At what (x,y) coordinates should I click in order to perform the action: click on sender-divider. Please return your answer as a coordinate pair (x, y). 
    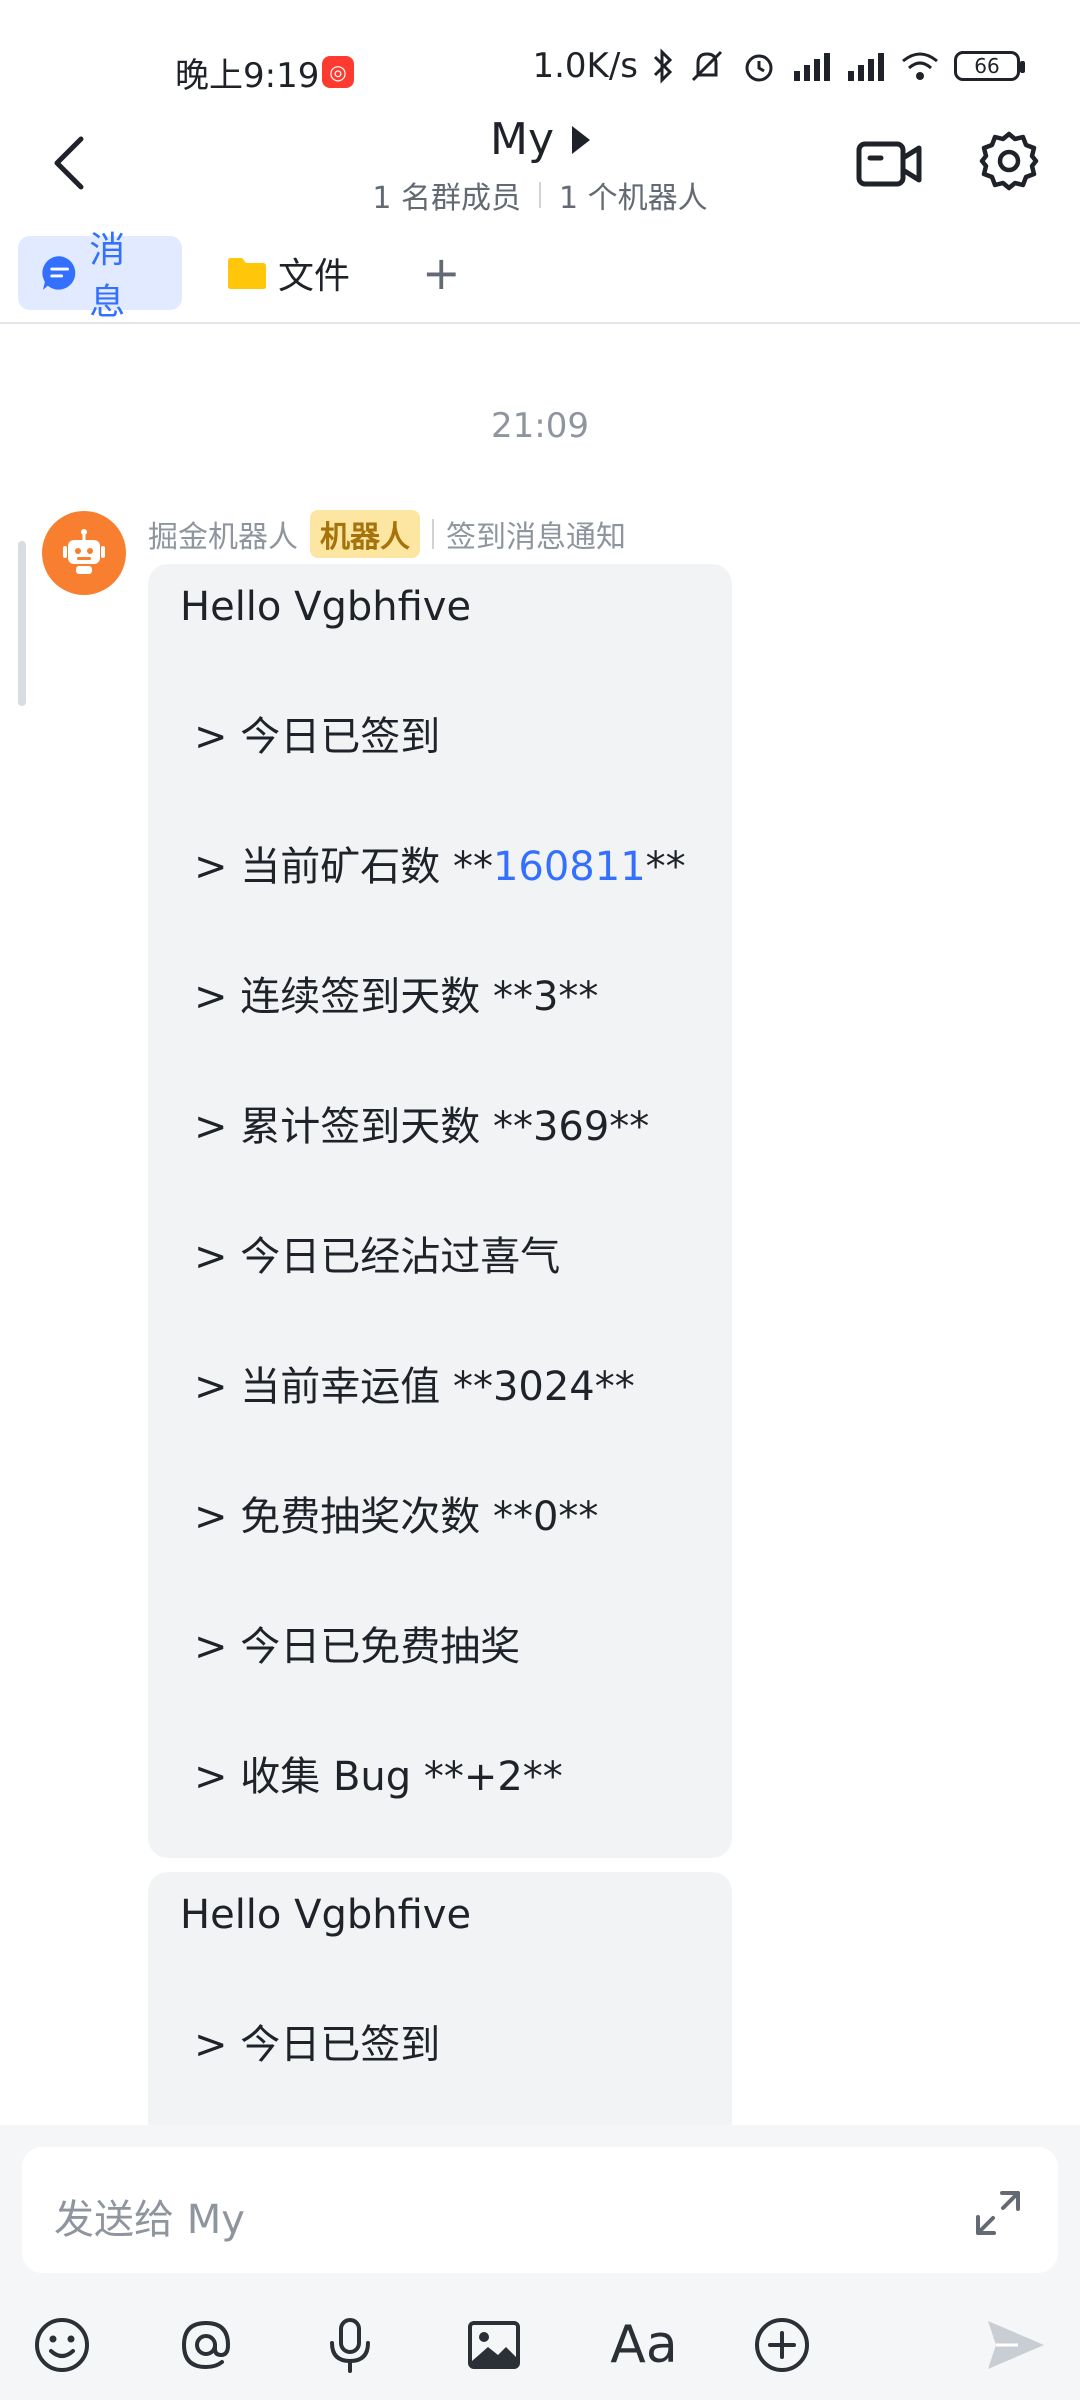
    Looking at the image, I should click on (433, 534).